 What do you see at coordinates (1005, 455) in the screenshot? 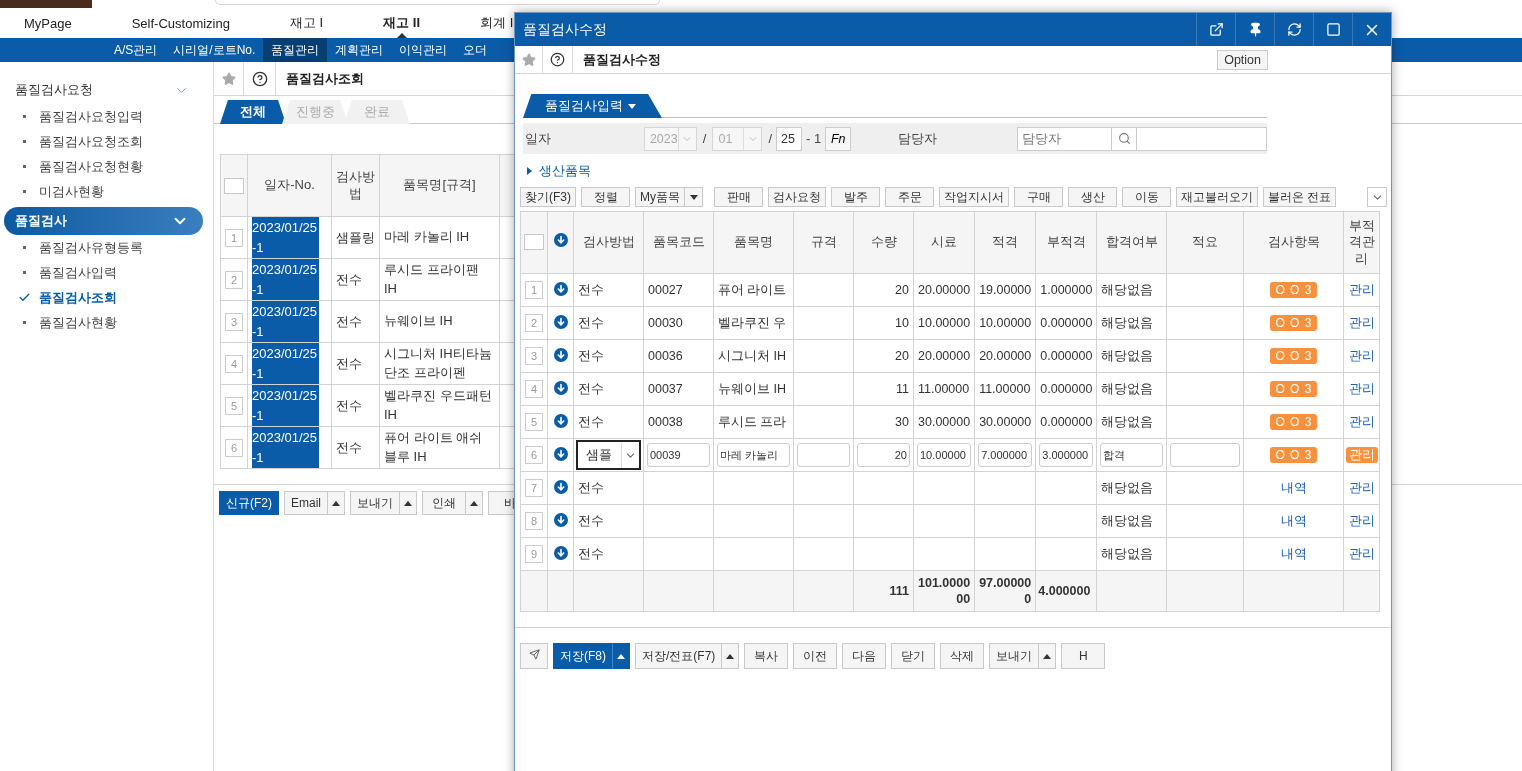
I see `cell-input: 7.000000` at bounding box center [1005, 455].